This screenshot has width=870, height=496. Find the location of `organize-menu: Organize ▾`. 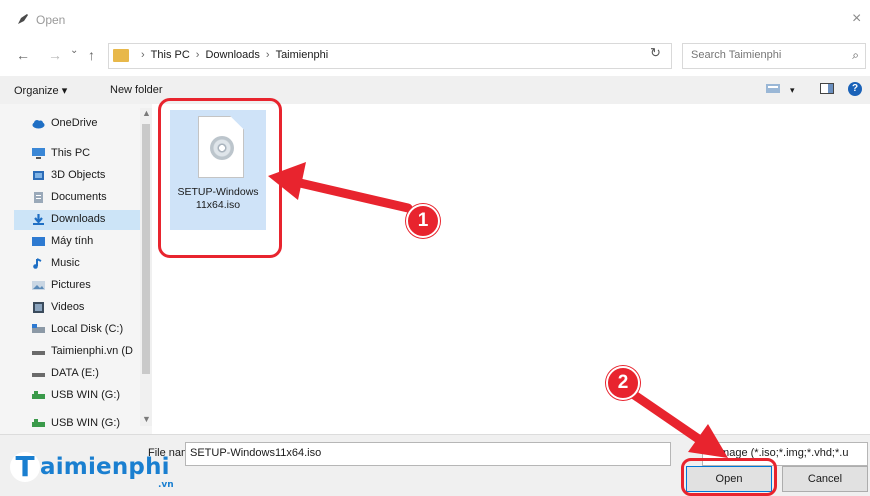

organize-menu: Organize ▾ is located at coordinates (40, 90).